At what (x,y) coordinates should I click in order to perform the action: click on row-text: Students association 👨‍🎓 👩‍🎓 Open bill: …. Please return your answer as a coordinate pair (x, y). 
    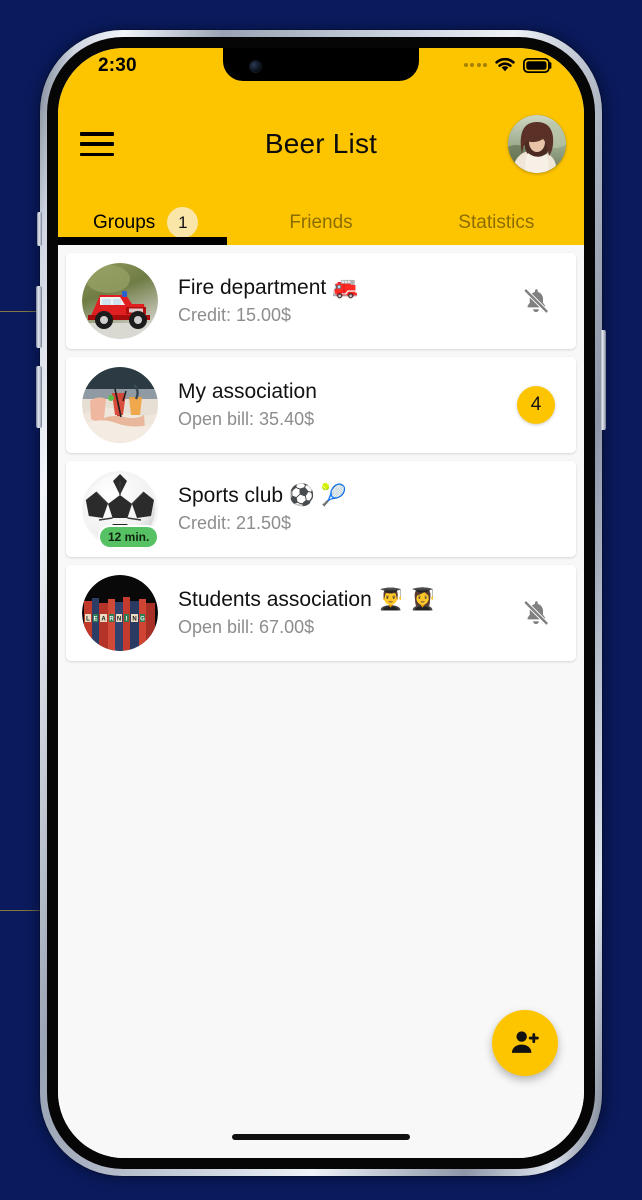
    Looking at the image, I should click on (335, 613).